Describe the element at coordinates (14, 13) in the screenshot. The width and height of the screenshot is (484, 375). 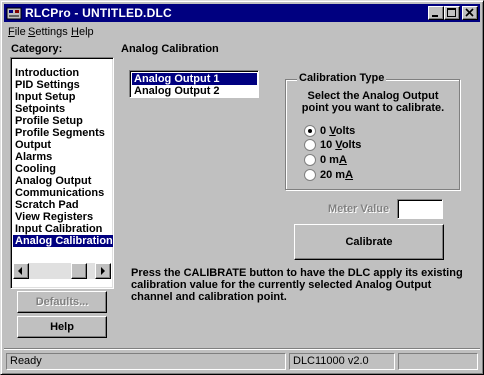
I see `app-icon` at that location.